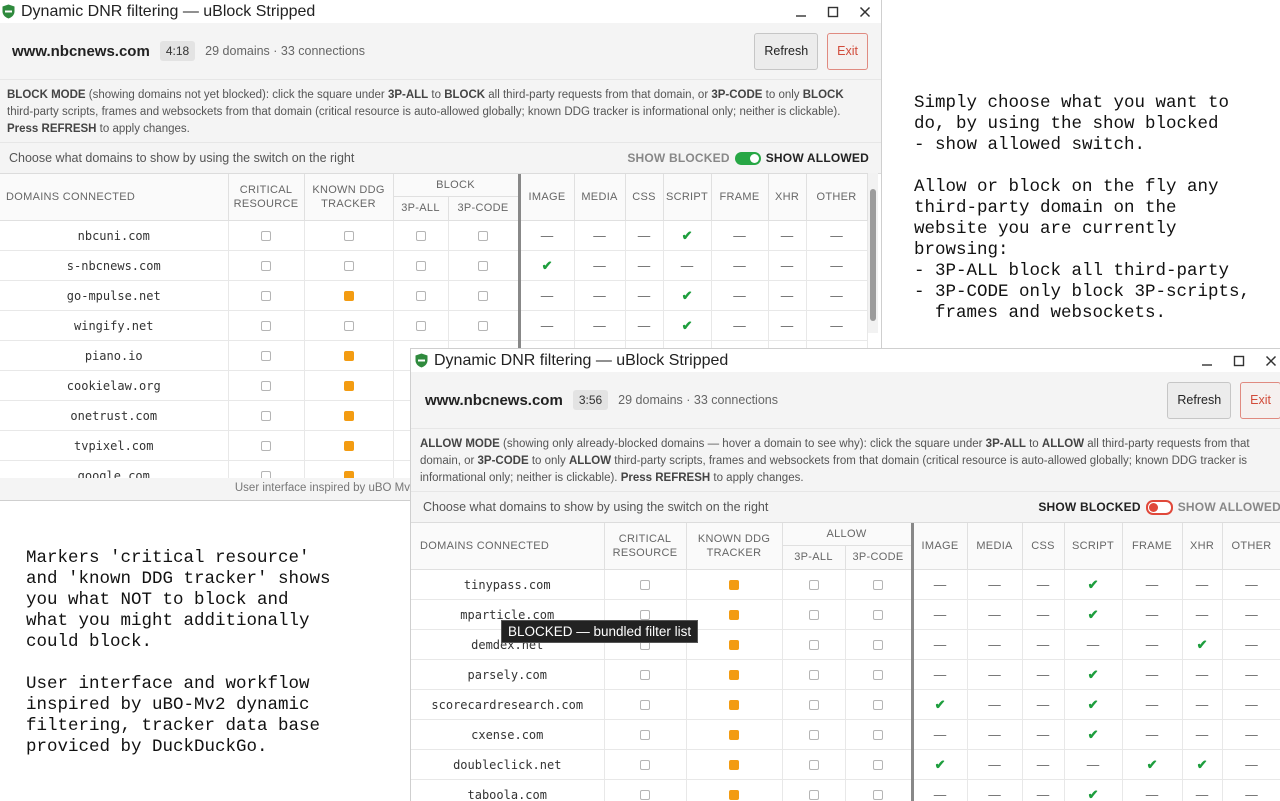  What do you see at coordinates (644, 296) in the screenshot?
I see `type-css-cell: —` at bounding box center [644, 296].